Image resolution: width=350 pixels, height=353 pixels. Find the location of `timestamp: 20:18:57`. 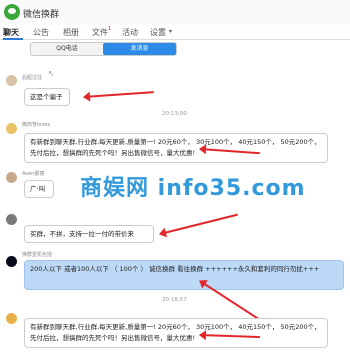

timestamp: 20:18:57 is located at coordinates (174, 300).